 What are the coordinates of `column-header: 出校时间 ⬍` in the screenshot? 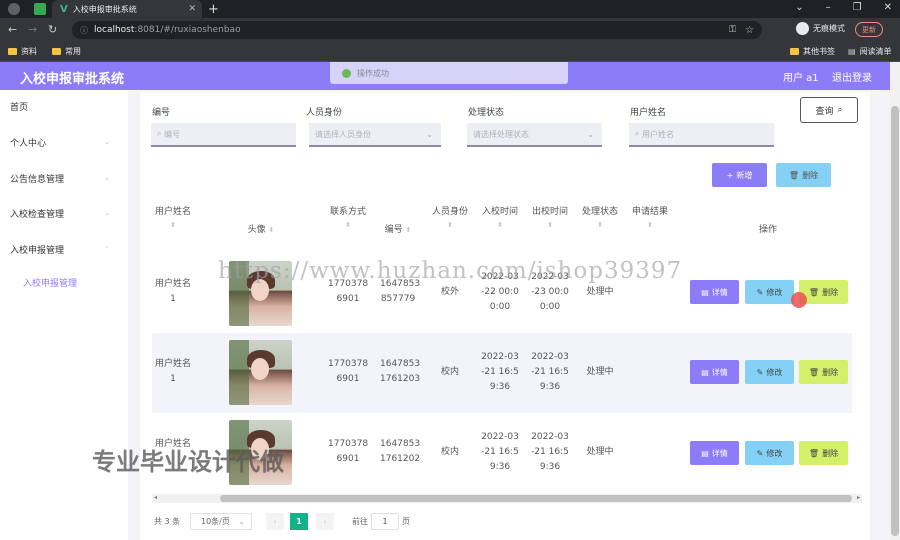 It's located at (550, 216).